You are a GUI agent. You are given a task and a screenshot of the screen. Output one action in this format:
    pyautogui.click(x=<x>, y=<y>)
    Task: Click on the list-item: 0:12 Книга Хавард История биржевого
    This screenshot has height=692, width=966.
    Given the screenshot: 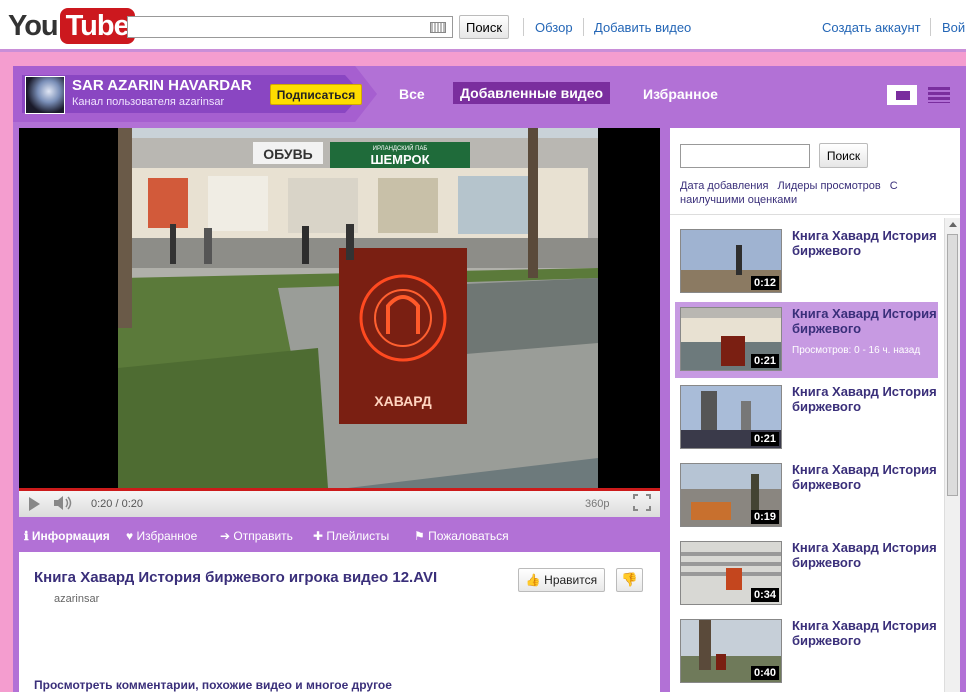 What is the action you would take?
    pyautogui.click(x=806, y=262)
    